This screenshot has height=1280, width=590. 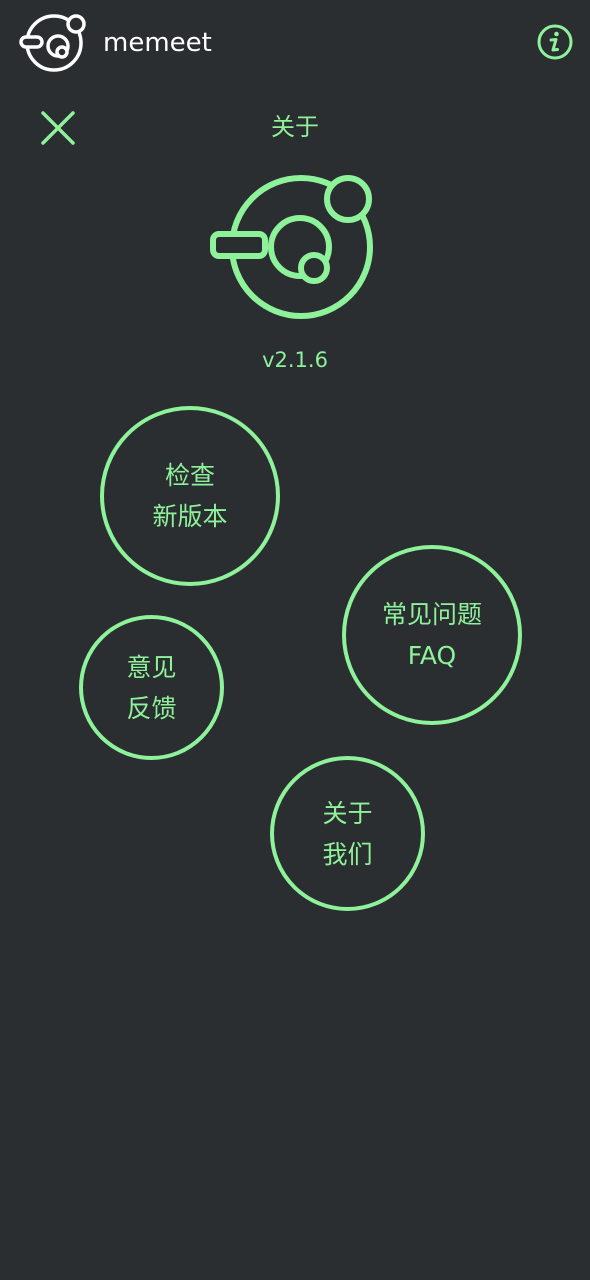 I want to click on about-us-label-line1: 关于, so click(x=347, y=813).